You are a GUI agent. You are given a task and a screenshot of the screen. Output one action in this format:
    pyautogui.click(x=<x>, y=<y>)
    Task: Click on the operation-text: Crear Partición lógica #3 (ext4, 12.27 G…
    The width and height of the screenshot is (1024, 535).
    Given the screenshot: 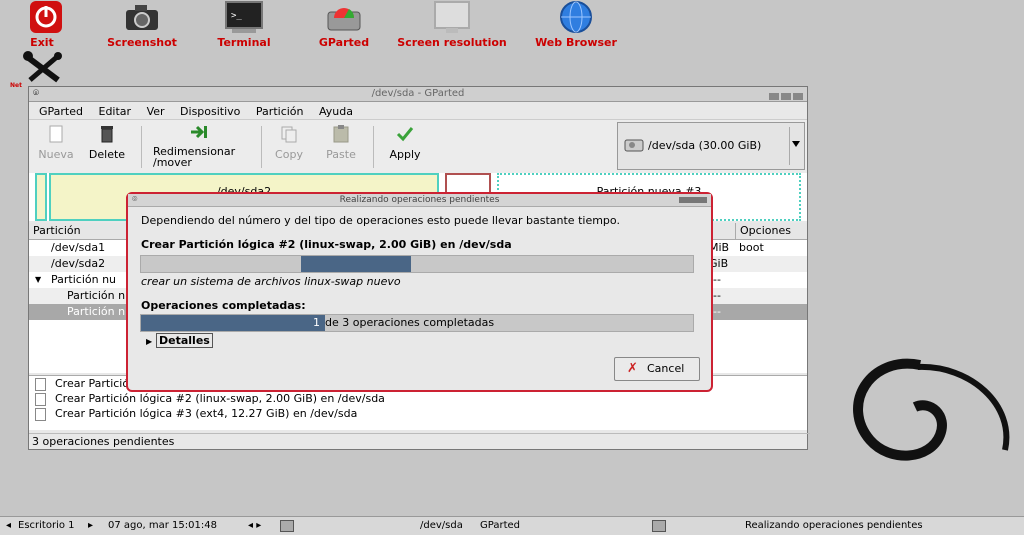 What is the action you would take?
    pyautogui.click(x=206, y=413)
    